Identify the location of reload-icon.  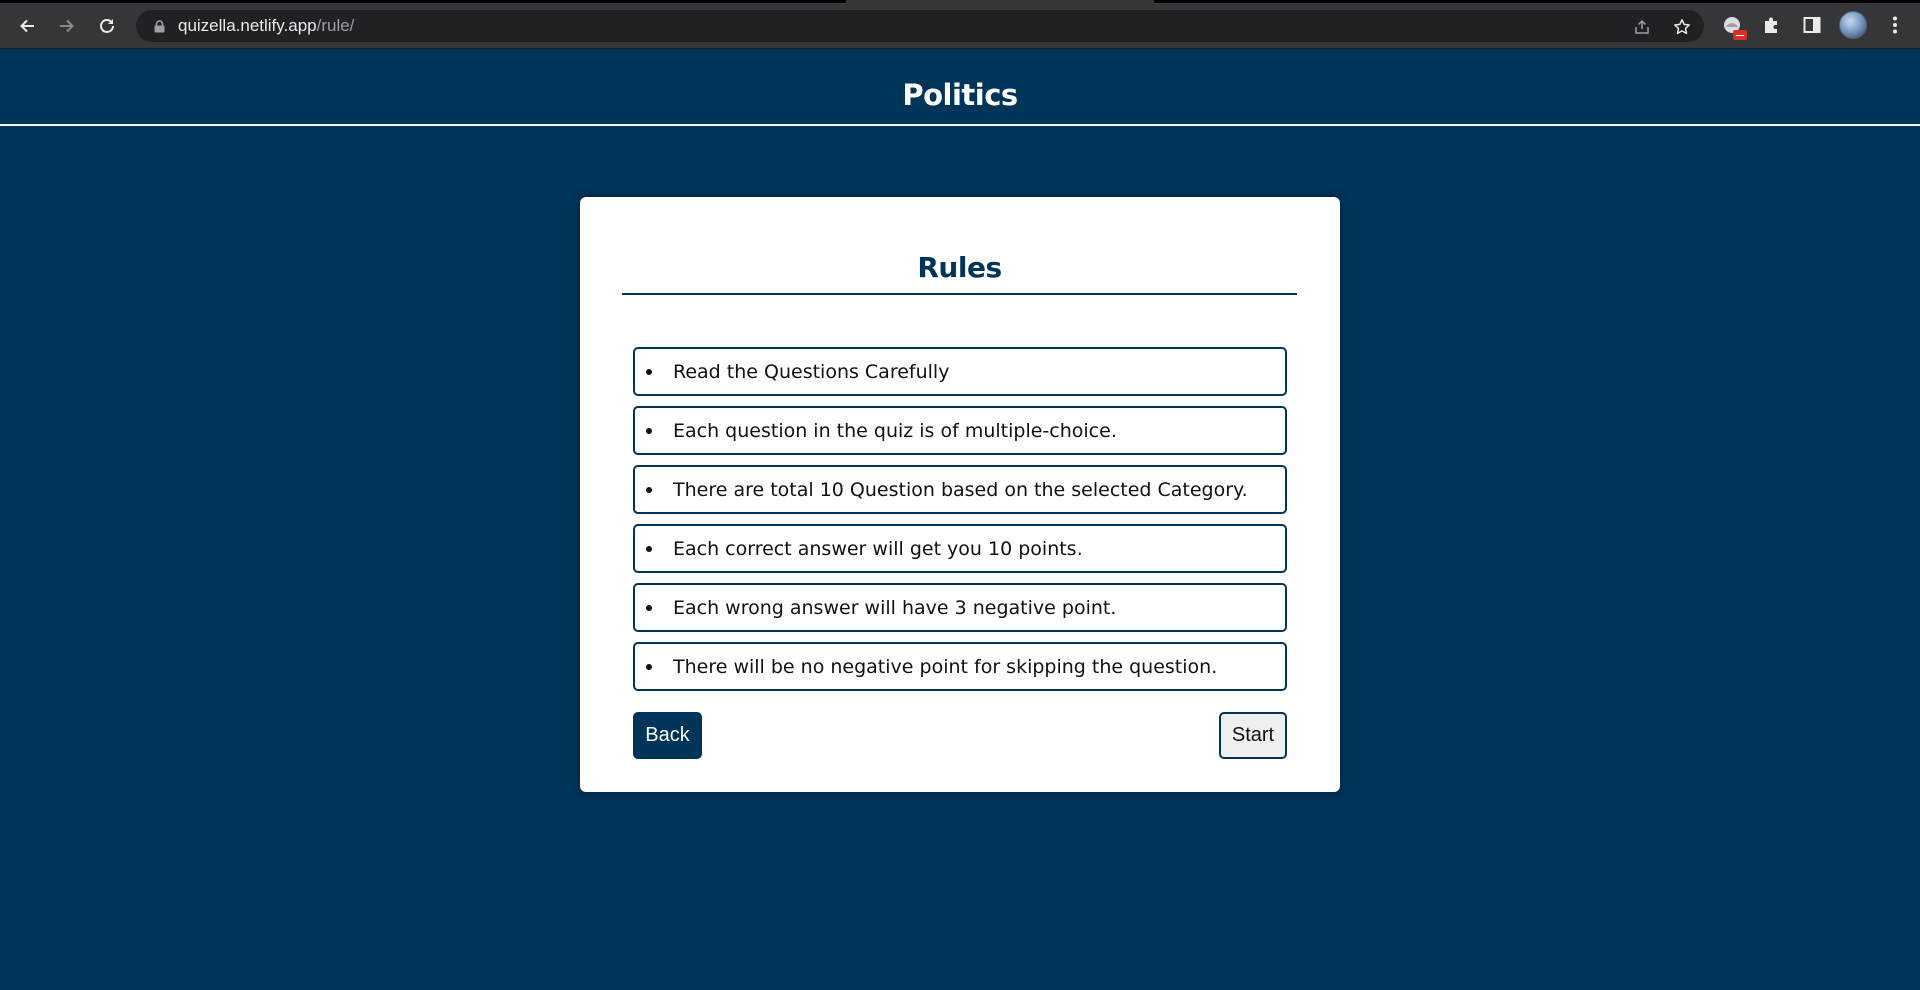
(107, 26).